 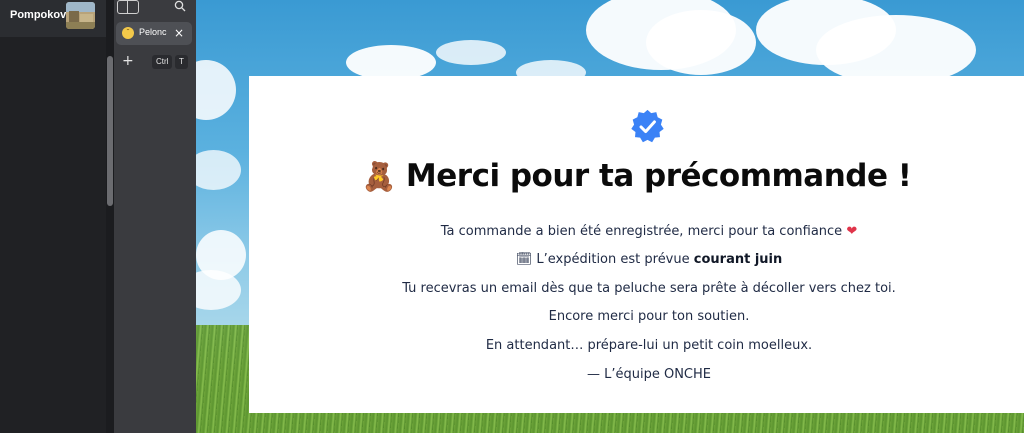 I want to click on shortcut-key-ctrl: Ctrl, so click(x=162, y=62).